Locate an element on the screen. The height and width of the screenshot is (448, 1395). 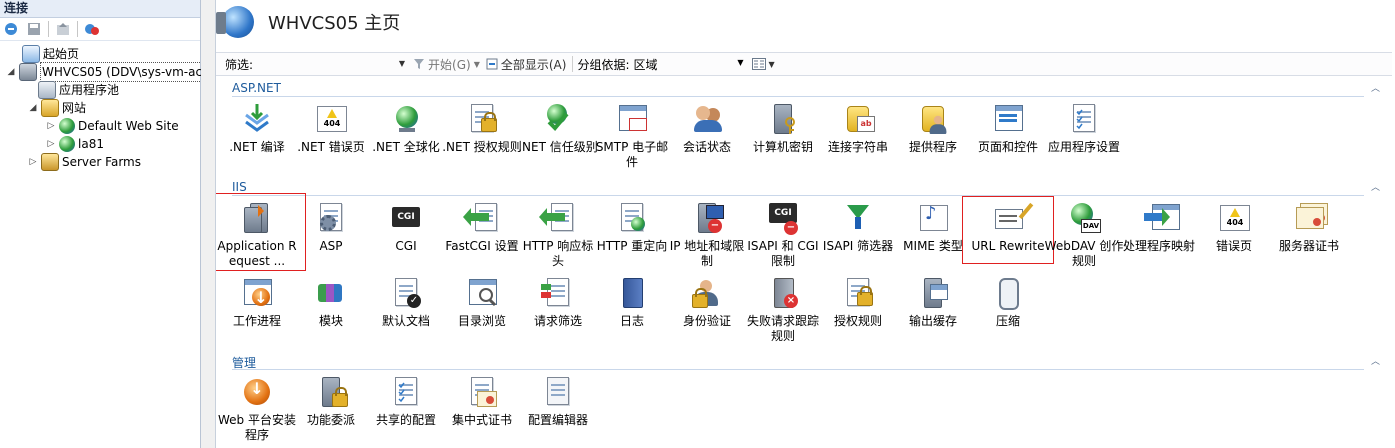
tree-item-server: ◢ WHVCS05 (DDV\sys-vm-ac is located at coordinates (105, 72).